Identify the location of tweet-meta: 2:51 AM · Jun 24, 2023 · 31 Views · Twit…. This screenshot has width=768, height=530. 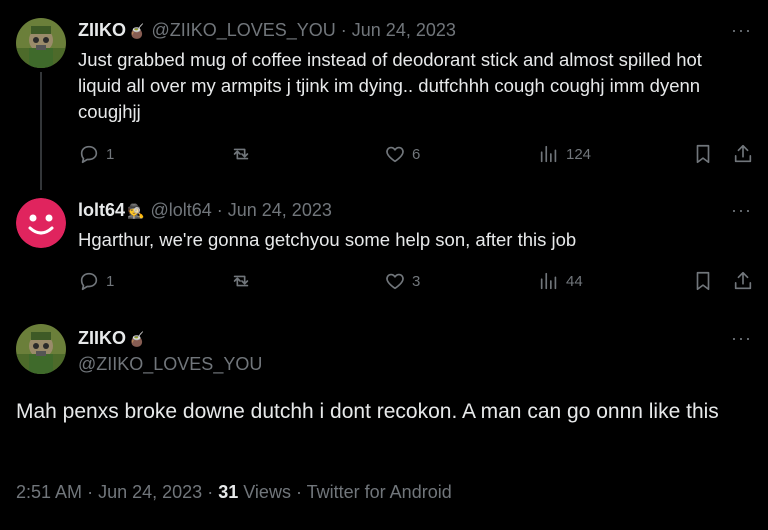
(234, 492).